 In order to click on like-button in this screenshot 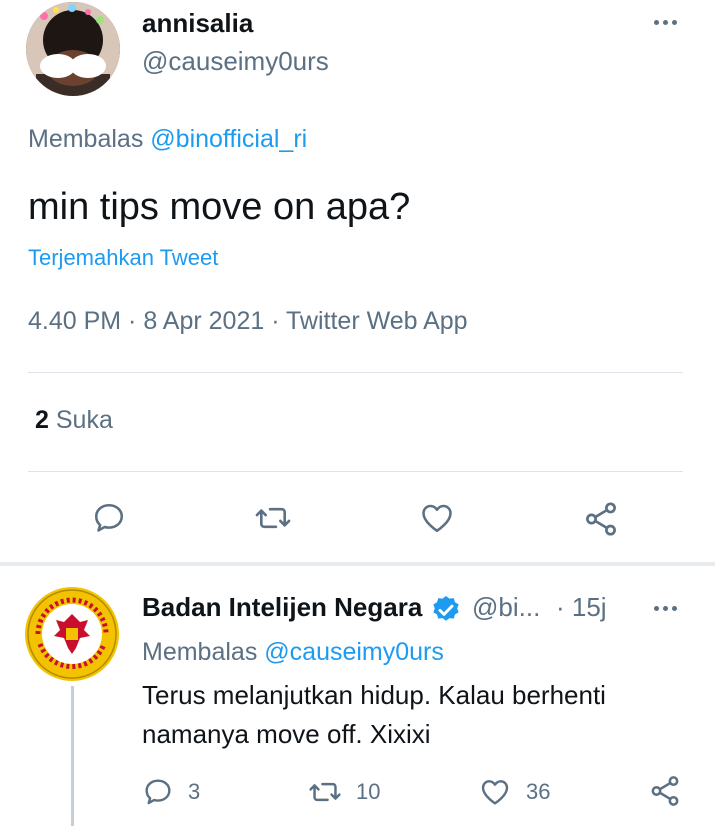, I will do `click(437, 518)`.